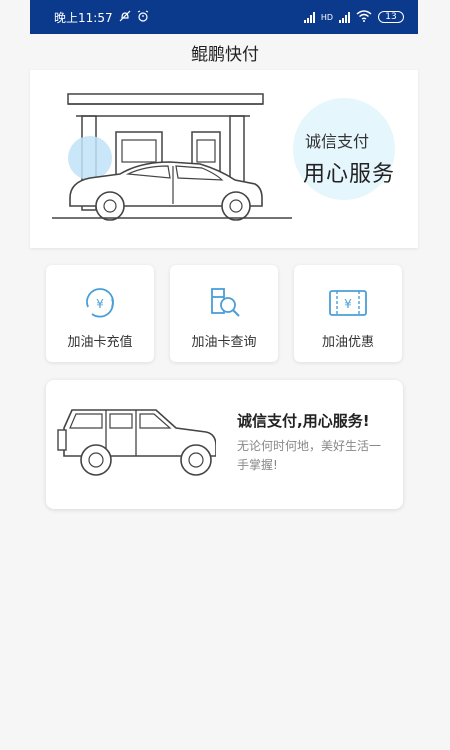 The height and width of the screenshot is (750, 450). Describe the element at coordinates (100, 342) in the screenshot. I see `tile-label: 加油卡充值` at that location.